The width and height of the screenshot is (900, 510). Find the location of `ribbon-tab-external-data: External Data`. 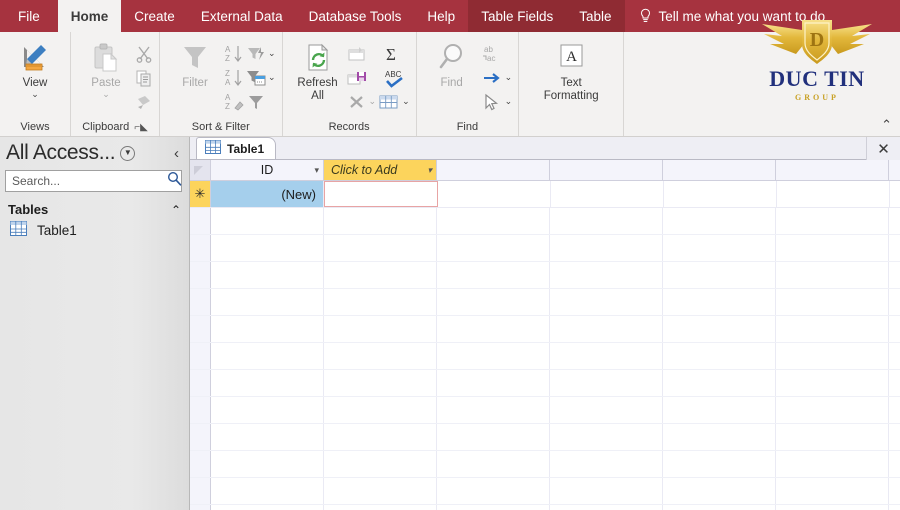

ribbon-tab-external-data: External Data is located at coordinates (242, 16).